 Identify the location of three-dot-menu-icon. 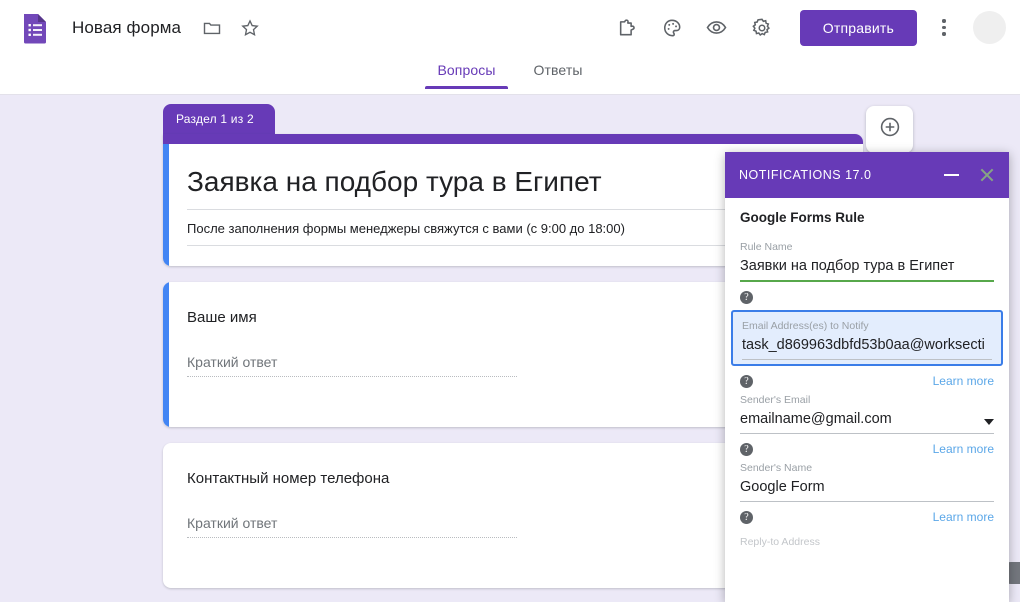
(944, 28).